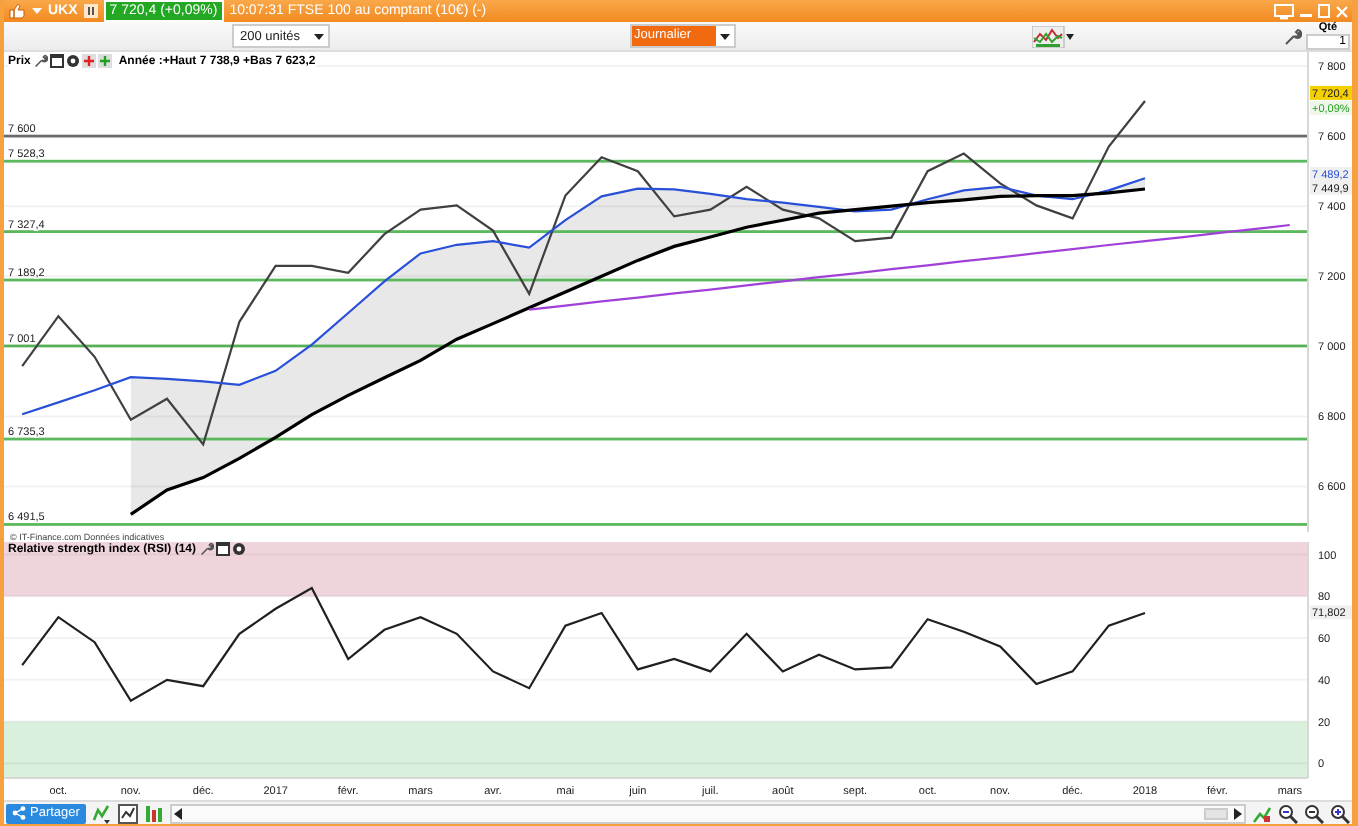 This screenshot has height=826, width=1358. What do you see at coordinates (1340, 813) in the screenshot?
I see `zoom-in-icon` at bounding box center [1340, 813].